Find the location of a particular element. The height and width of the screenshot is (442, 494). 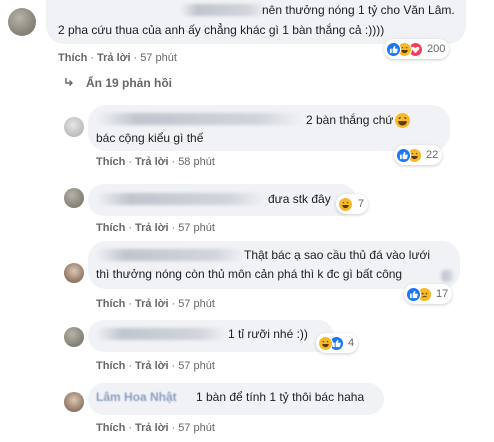

reaction-count: 17 is located at coordinates (442, 294).